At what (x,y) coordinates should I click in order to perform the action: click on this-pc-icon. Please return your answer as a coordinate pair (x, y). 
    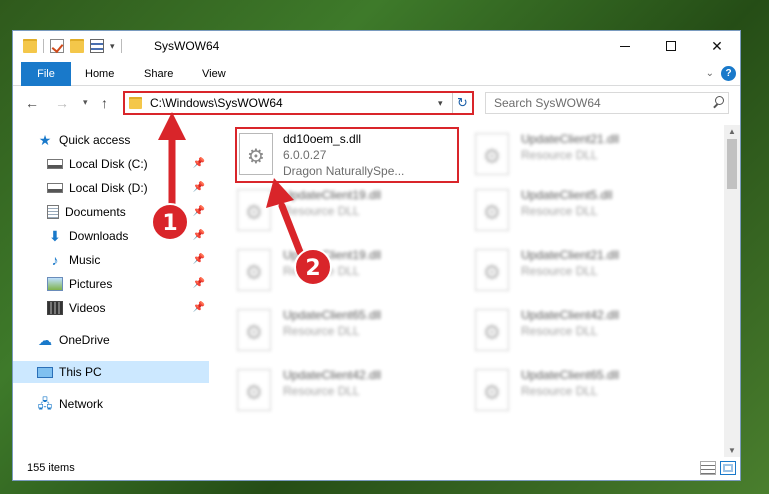
    Looking at the image, I should click on (45, 372).